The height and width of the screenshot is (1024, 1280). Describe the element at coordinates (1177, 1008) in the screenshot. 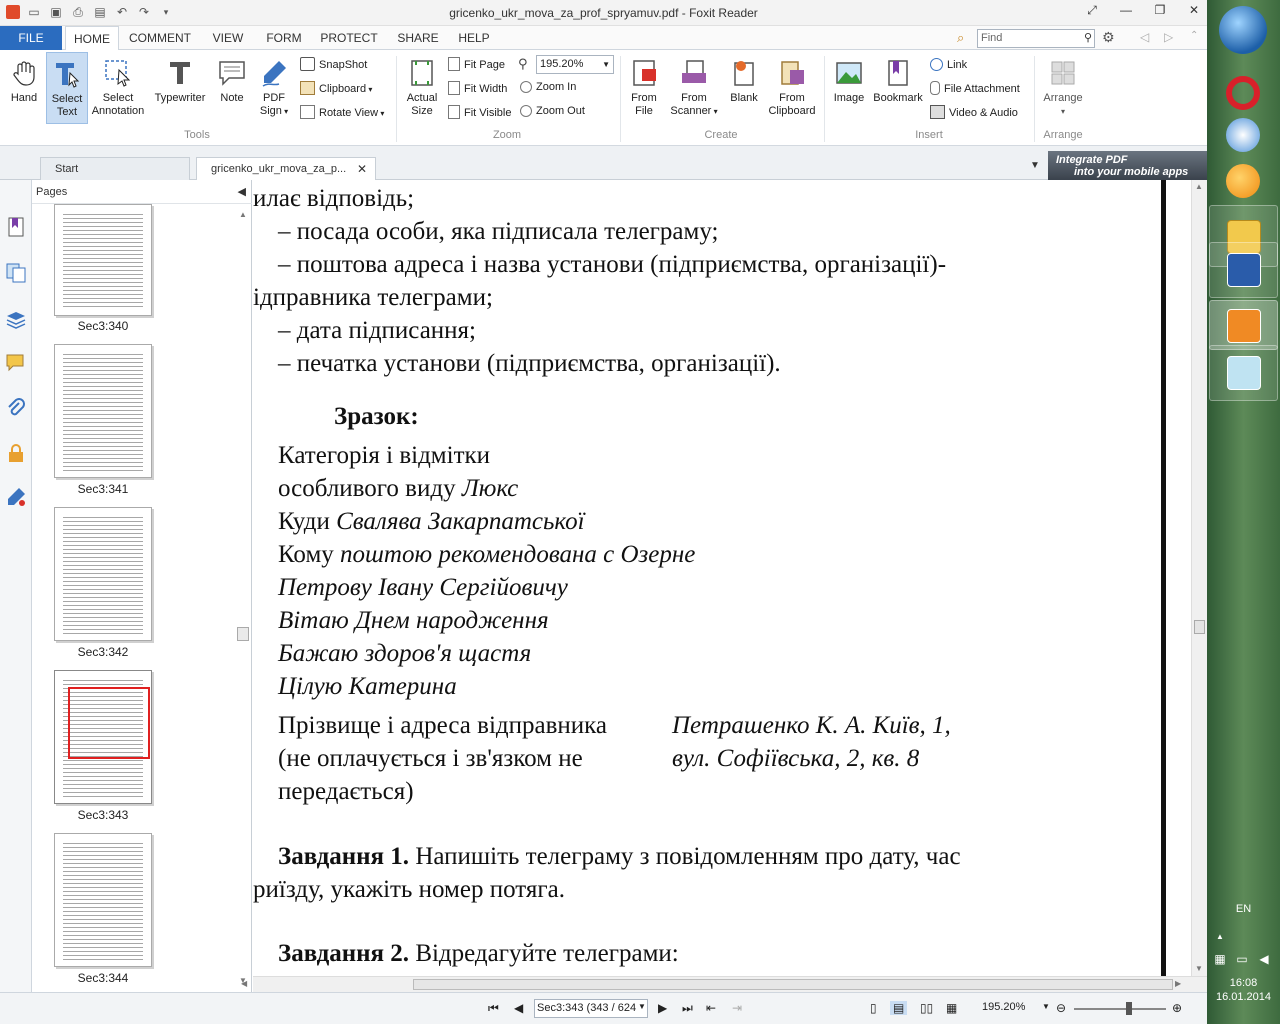

I see `zoom-in-icon: ⊕` at that location.